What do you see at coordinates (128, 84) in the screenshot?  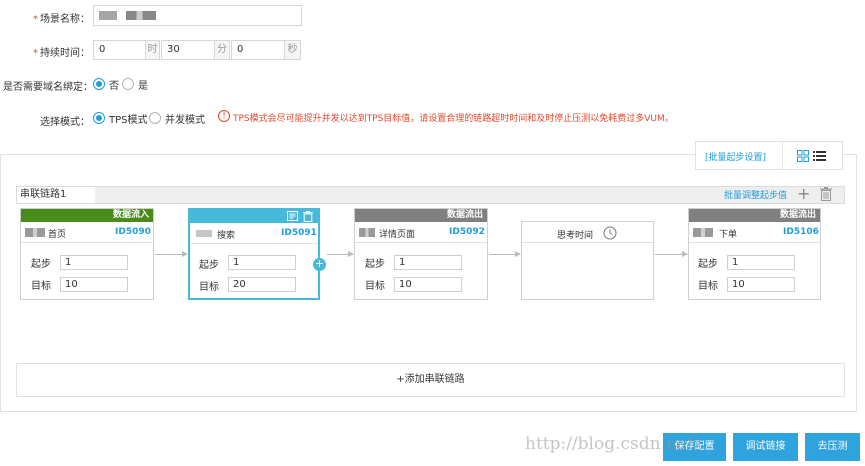 I see `domain-bind-yes-radio` at bounding box center [128, 84].